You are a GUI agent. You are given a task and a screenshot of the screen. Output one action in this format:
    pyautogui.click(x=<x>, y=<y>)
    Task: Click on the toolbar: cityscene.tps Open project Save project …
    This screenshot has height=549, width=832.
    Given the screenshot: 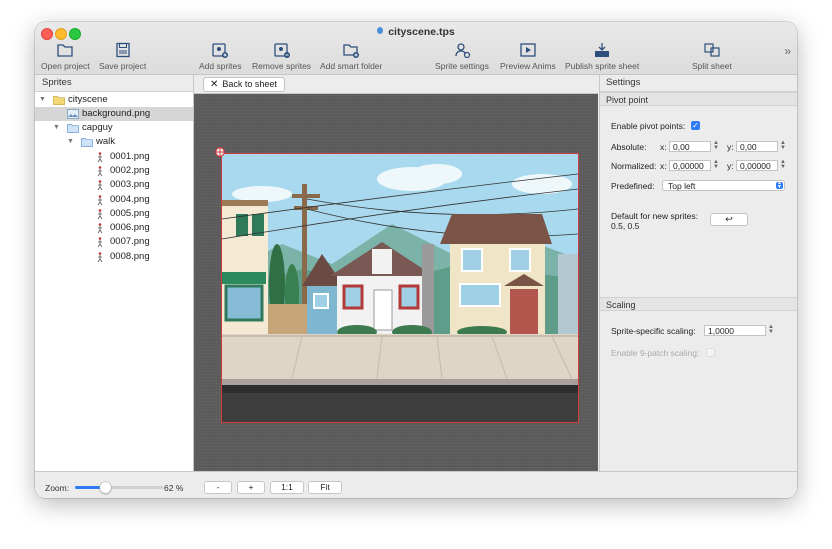 What is the action you would take?
    pyautogui.click(x=416, y=48)
    